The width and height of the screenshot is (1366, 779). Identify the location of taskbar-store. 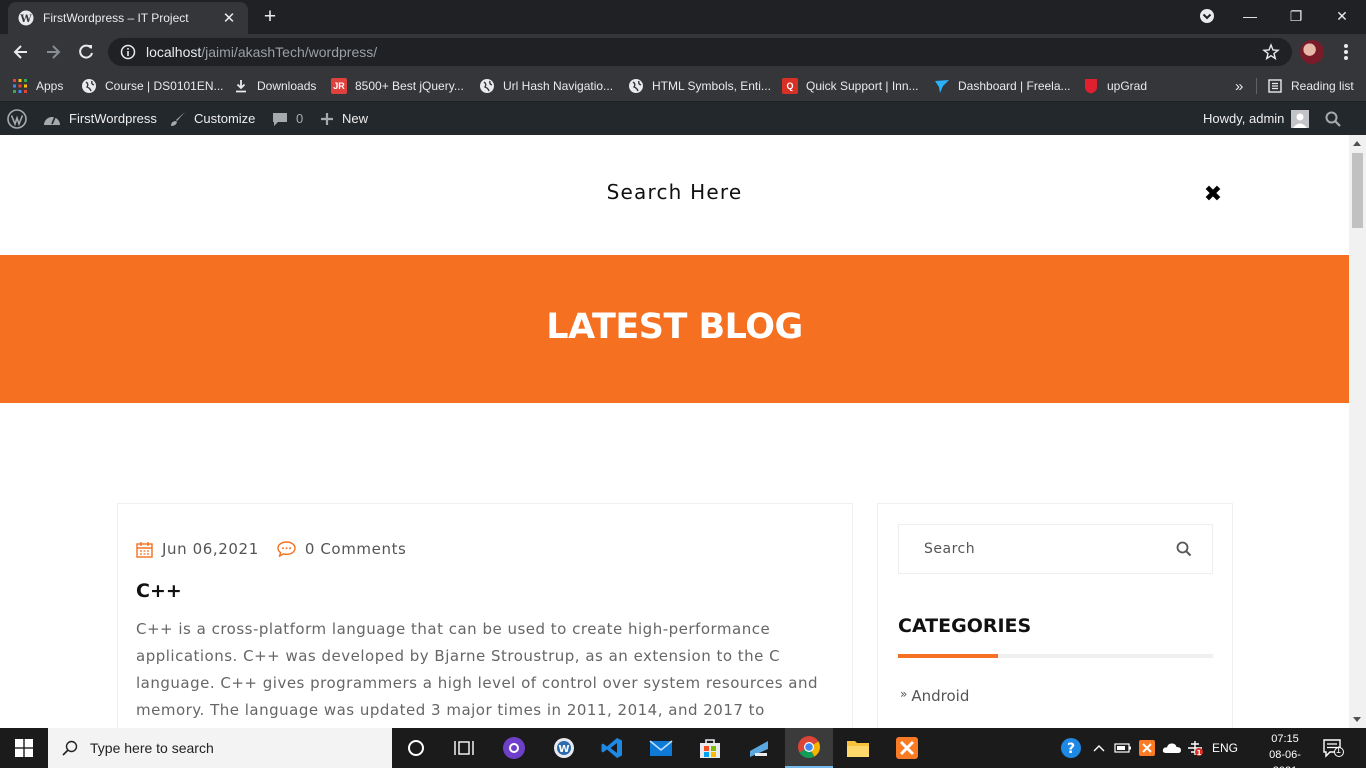
(710, 748).